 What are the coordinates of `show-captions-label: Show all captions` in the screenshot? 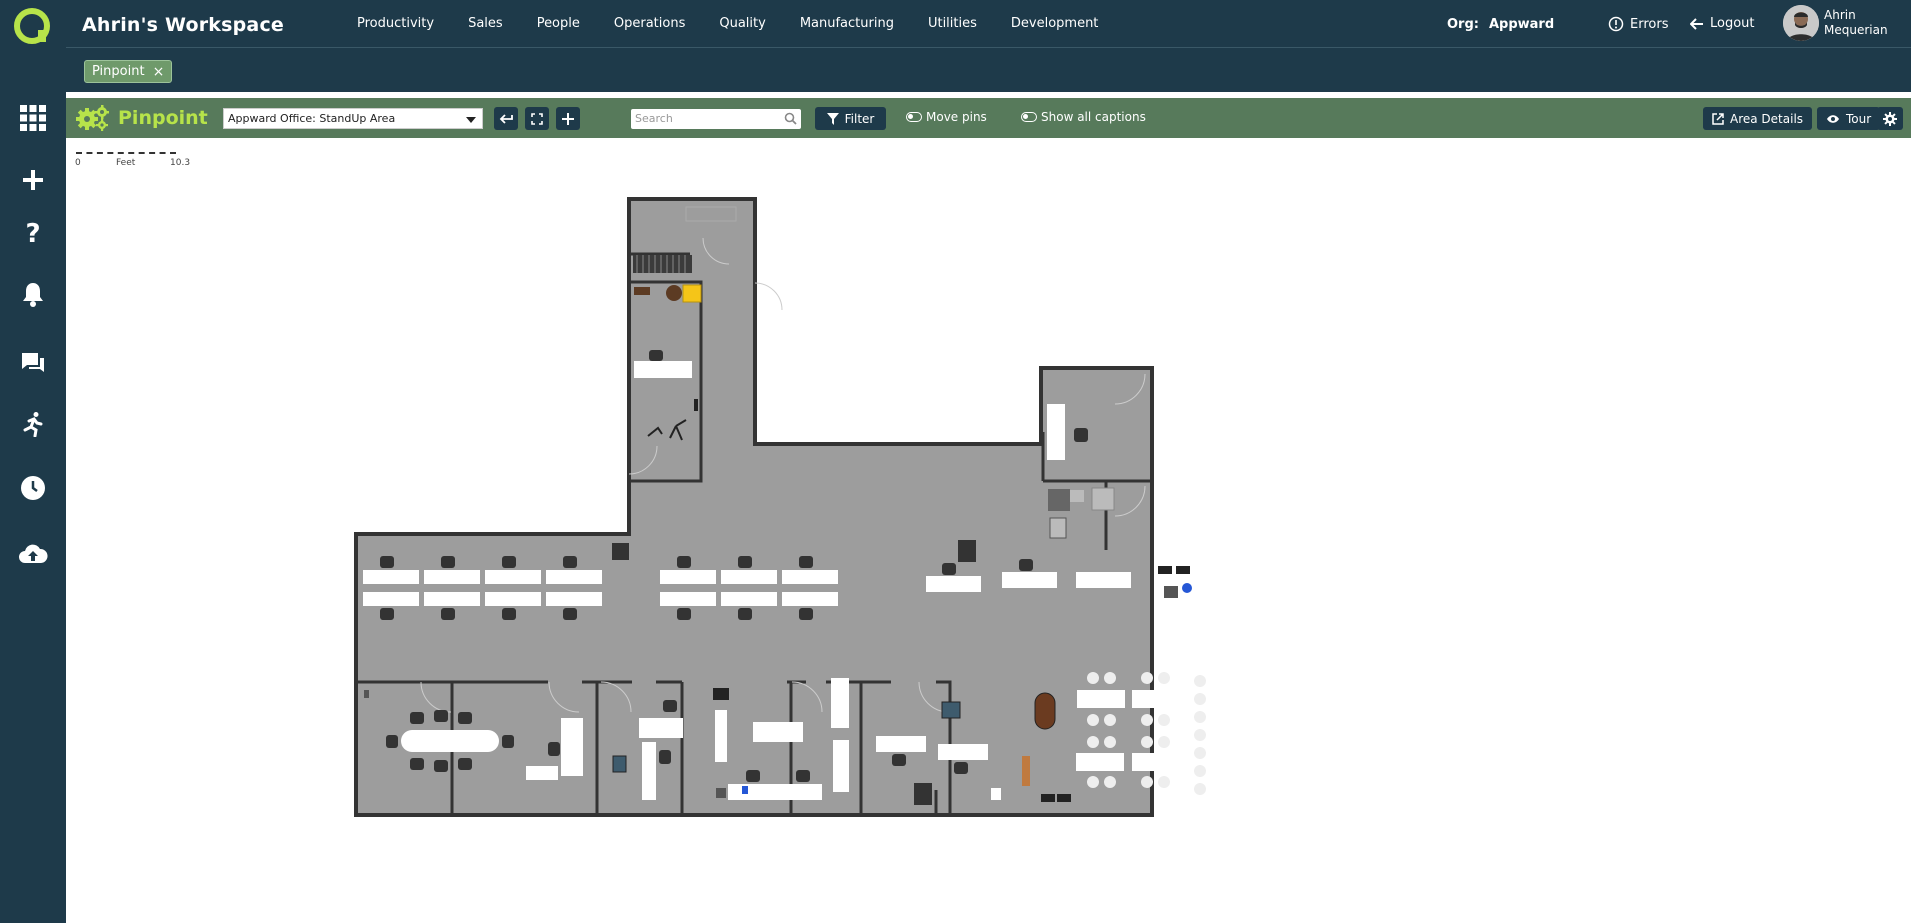 It's located at (1093, 117).